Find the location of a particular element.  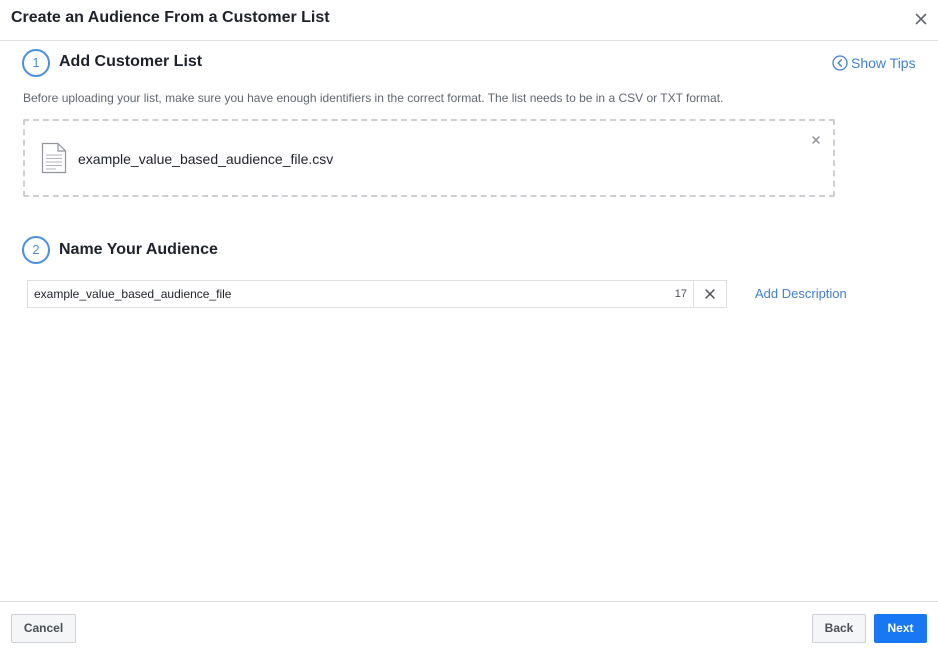

next-button: Next is located at coordinates (900, 628).